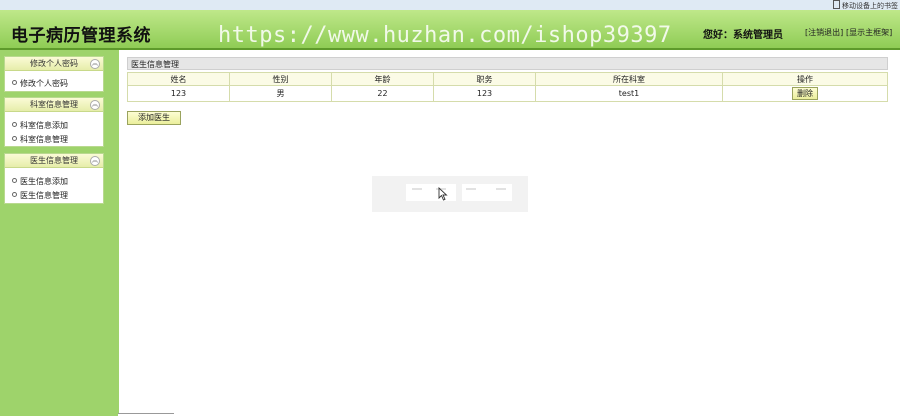 Image resolution: width=900 pixels, height=417 pixels. Describe the element at coordinates (280, 93) in the screenshot. I see `cell-gender: 男` at that location.